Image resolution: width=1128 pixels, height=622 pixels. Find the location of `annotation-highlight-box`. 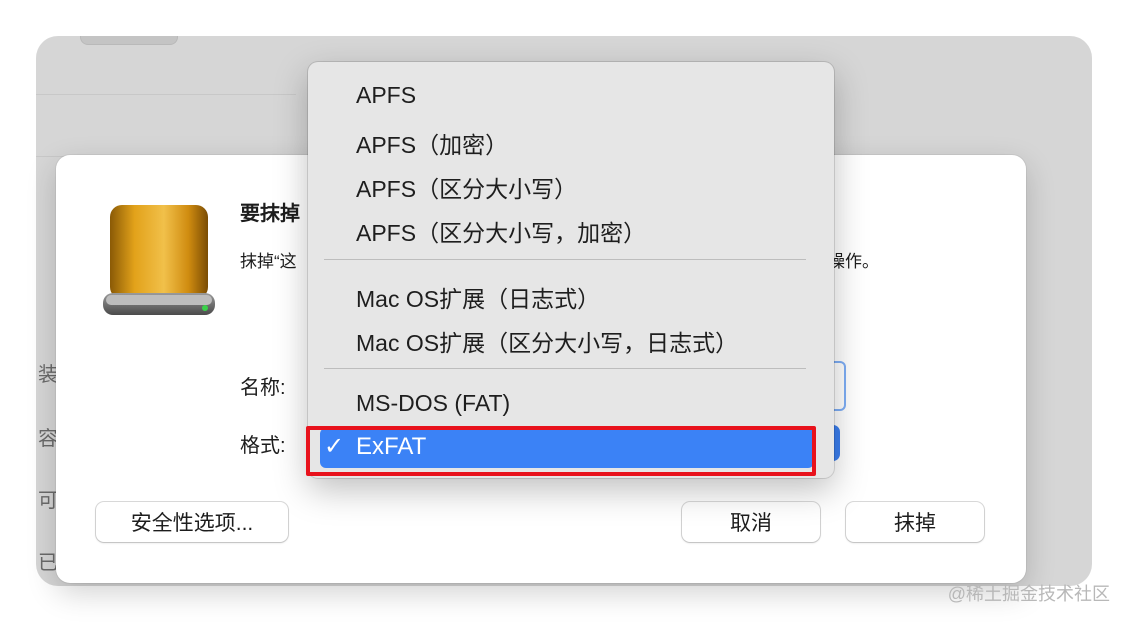

annotation-highlight-box is located at coordinates (561, 451).